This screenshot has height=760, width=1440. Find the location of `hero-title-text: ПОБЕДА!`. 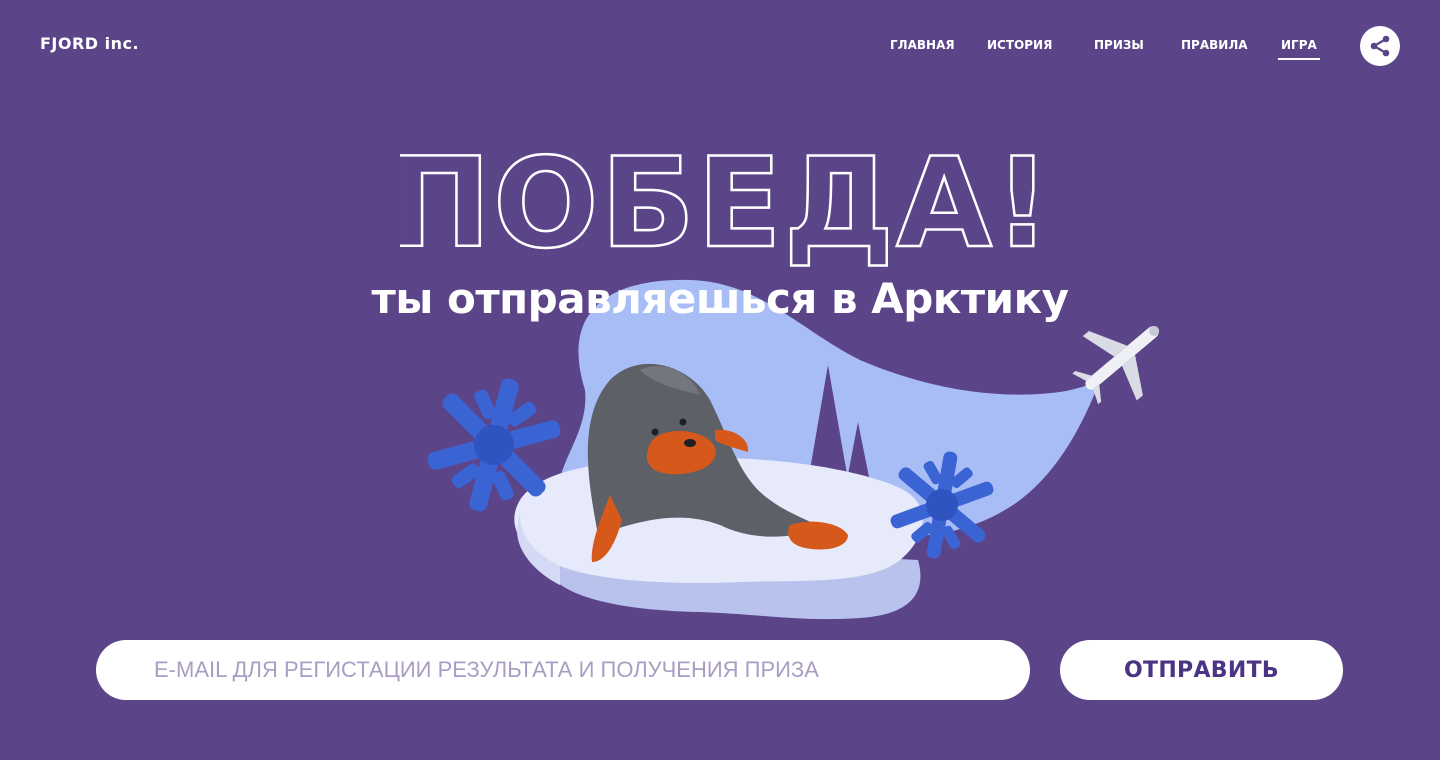

hero-title-text: ПОБЕДА! is located at coordinates (720, 203).